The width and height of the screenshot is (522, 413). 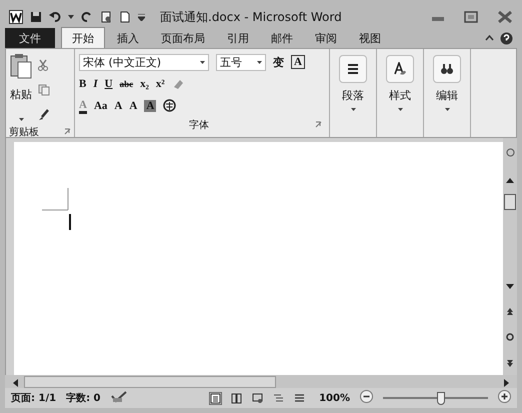 I want to click on redo-icon, so click(x=87, y=17).